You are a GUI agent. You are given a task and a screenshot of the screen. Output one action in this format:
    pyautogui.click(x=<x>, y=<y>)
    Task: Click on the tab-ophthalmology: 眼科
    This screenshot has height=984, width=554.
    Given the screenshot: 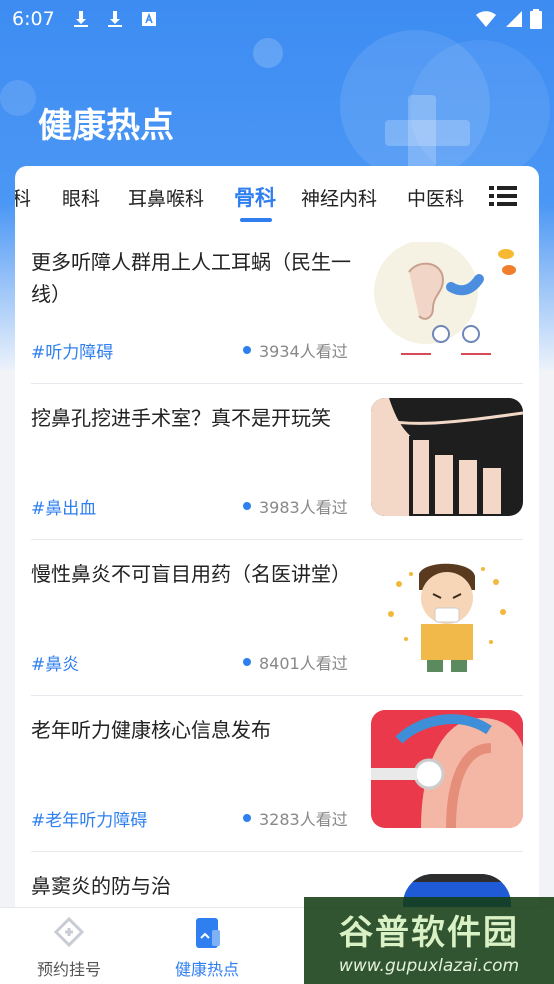 What is the action you would take?
    pyautogui.click(x=81, y=197)
    